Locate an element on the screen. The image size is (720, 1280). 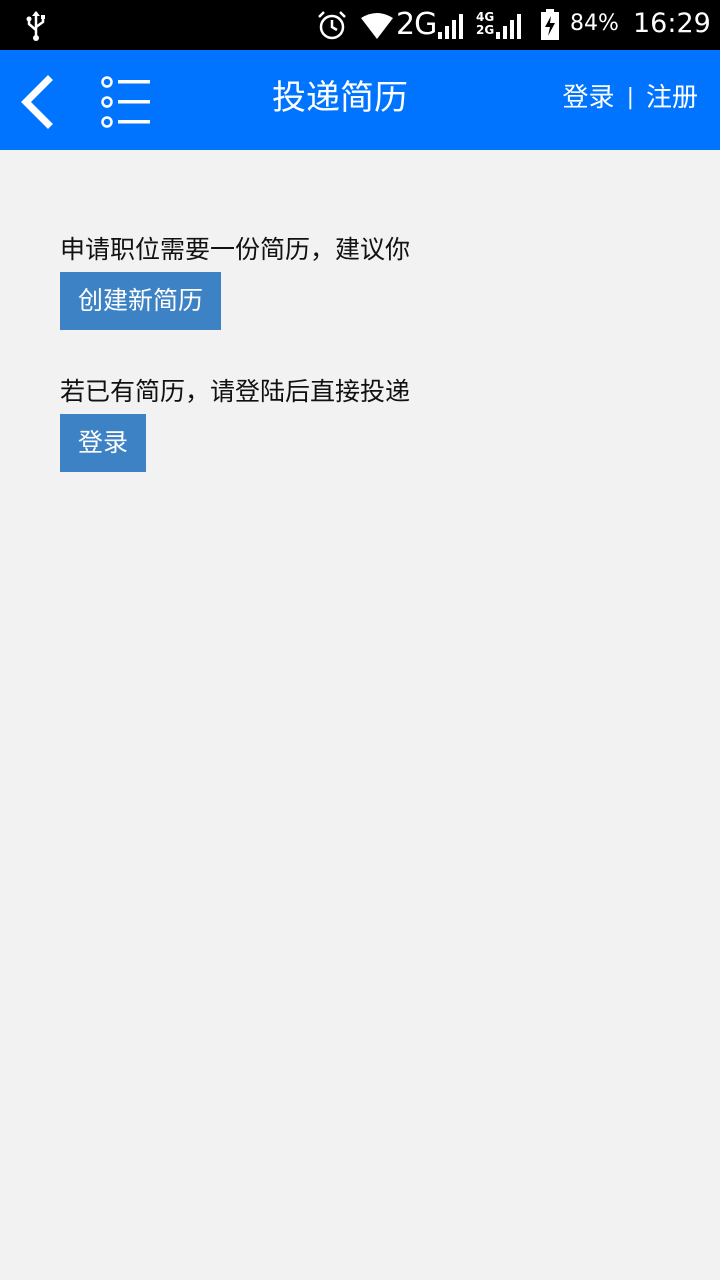
page-title: 投递简历 is located at coordinates (340, 98).